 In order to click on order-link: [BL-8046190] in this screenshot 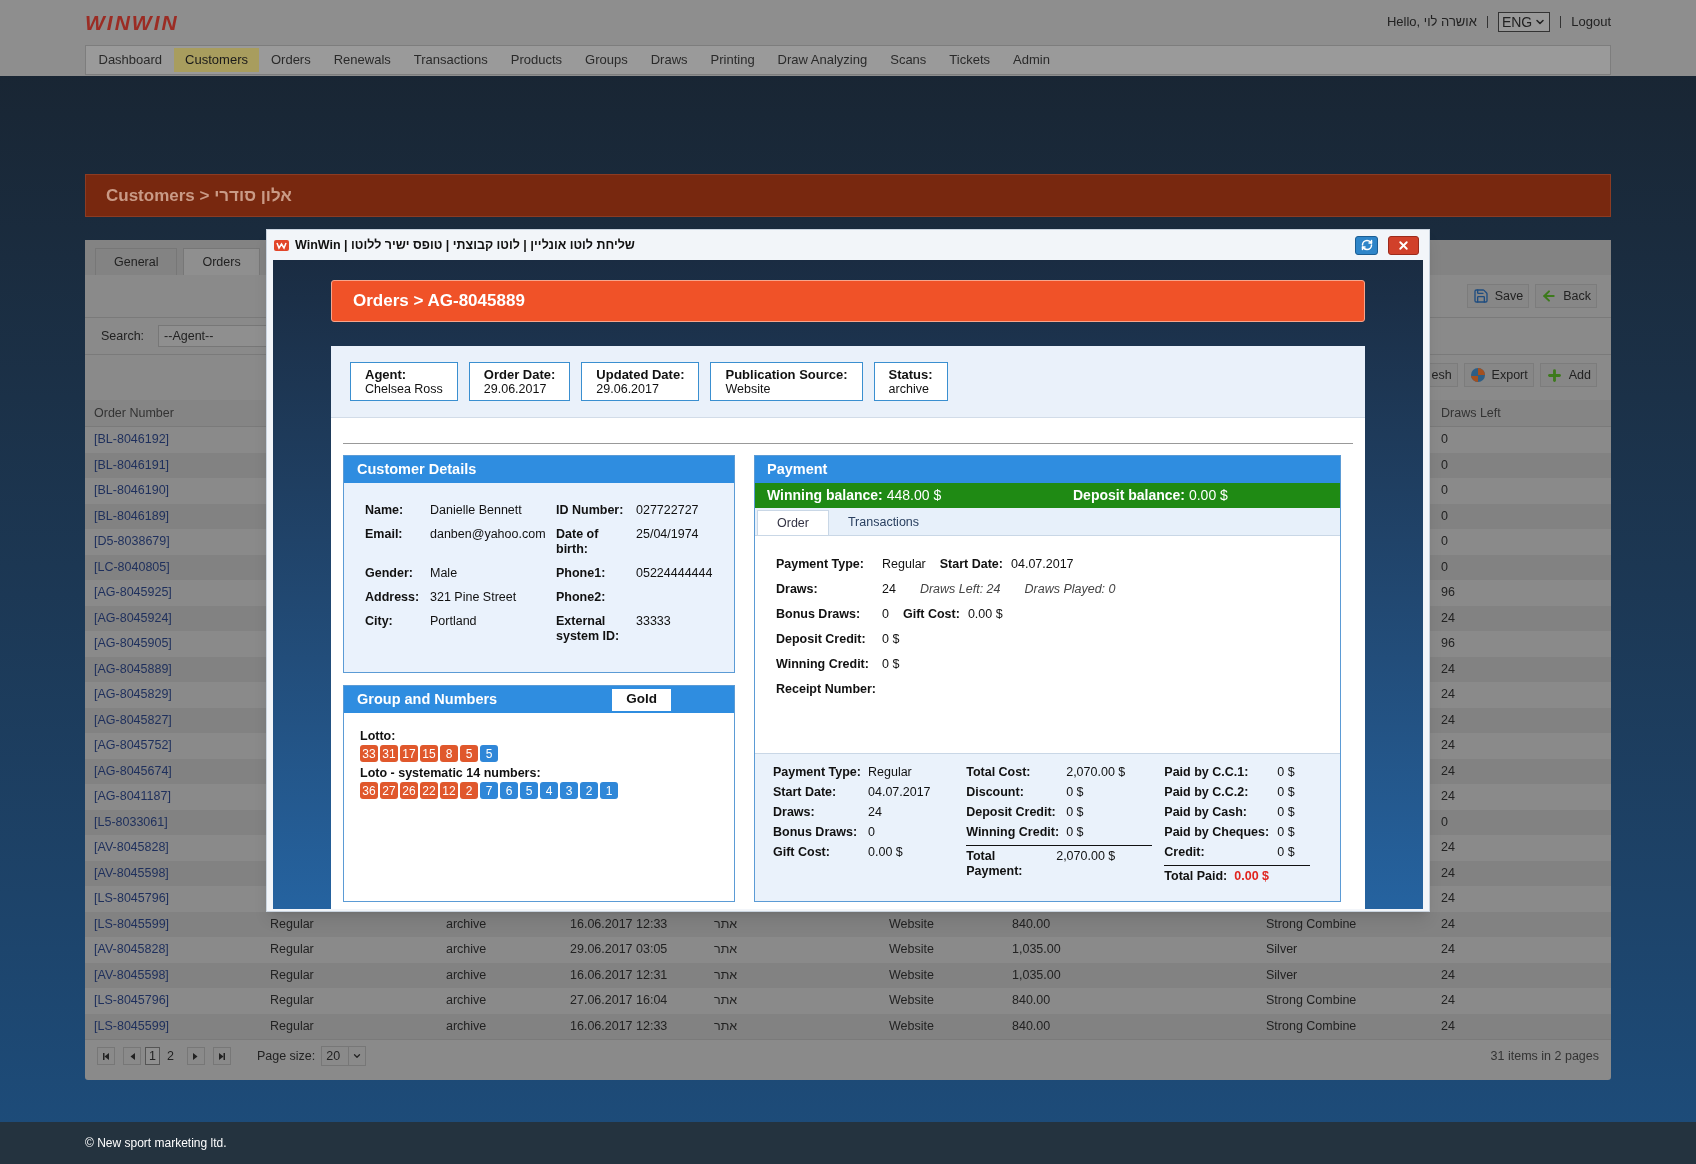, I will do `click(173, 491)`.